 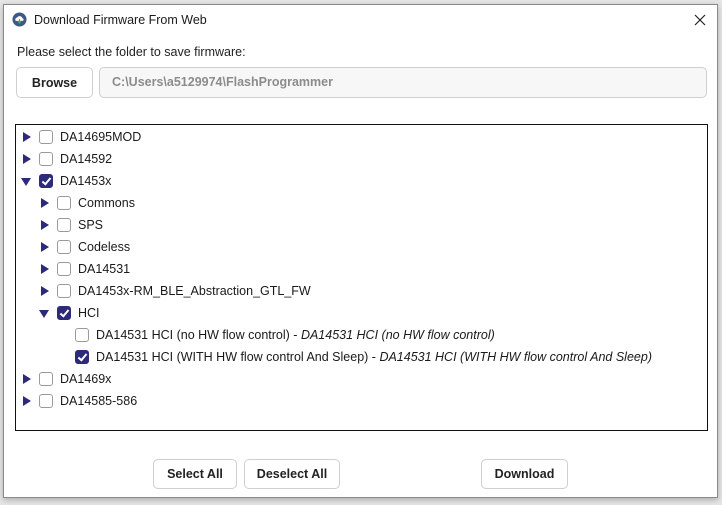 What do you see at coordinates (19, 19) in the screenshot?
I see `cloud-download-icon` at bounding box center [19, 19].